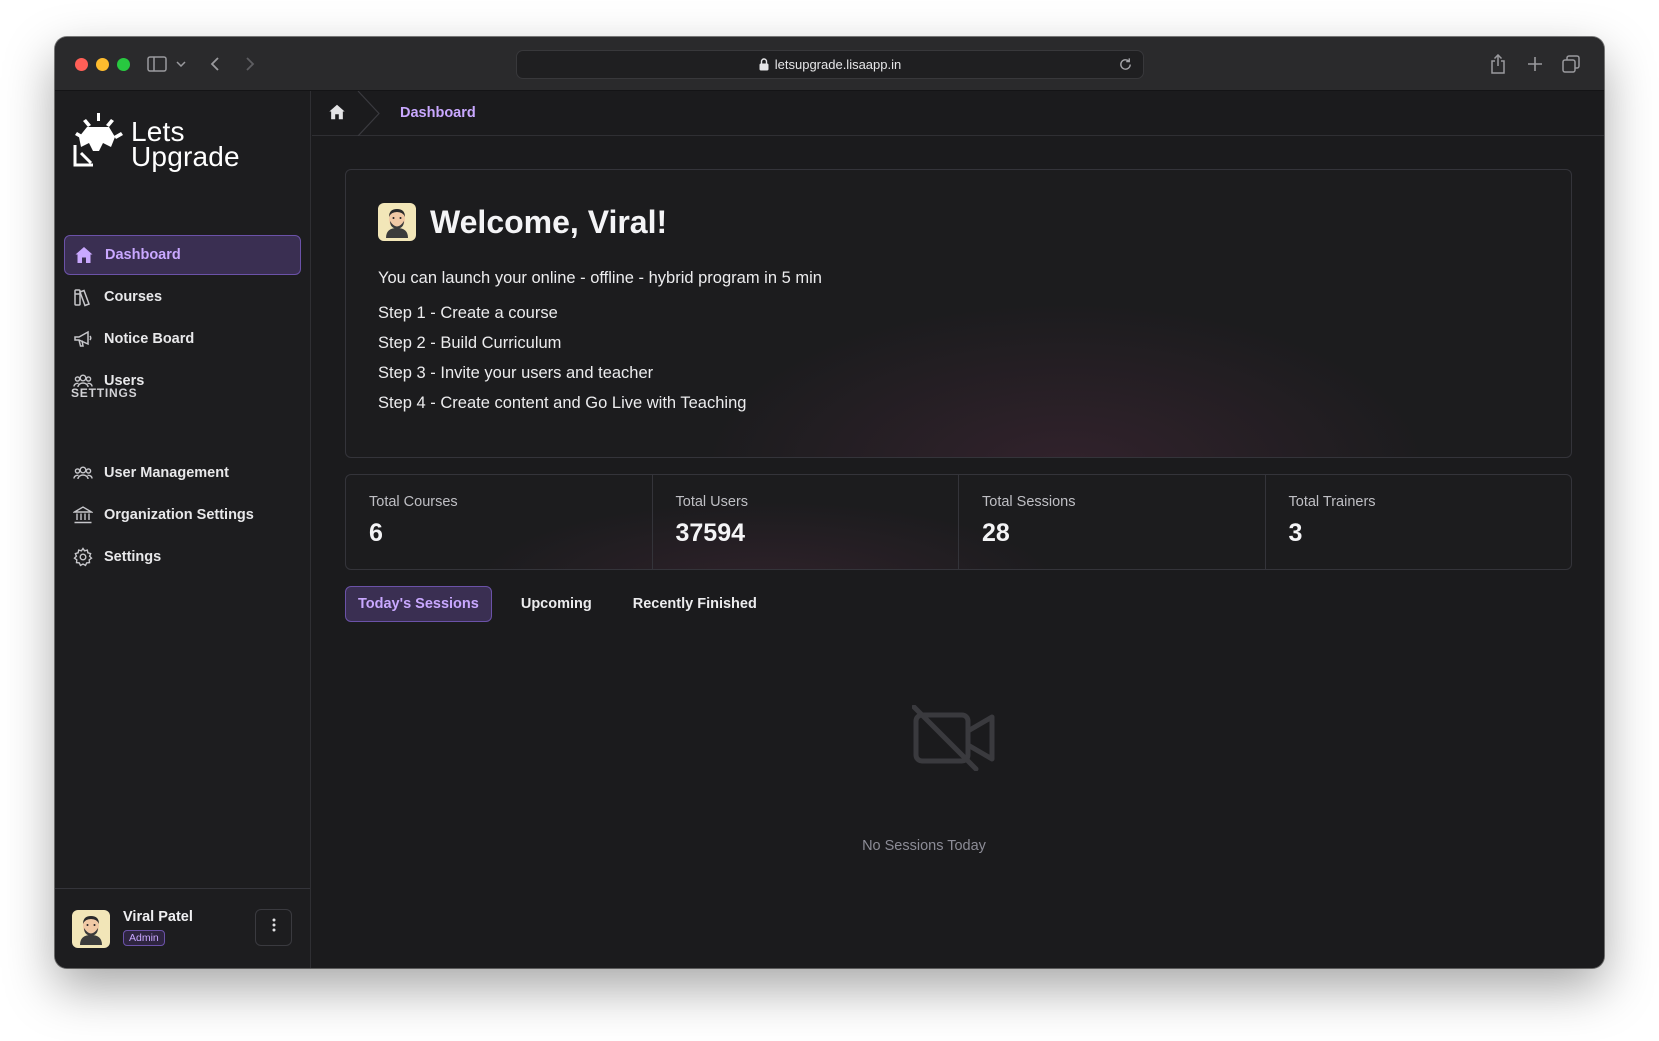 The image size is (1659, 1041). I want to click on stat-total-trainers: Total Trainers 3, so click(1419, 522).